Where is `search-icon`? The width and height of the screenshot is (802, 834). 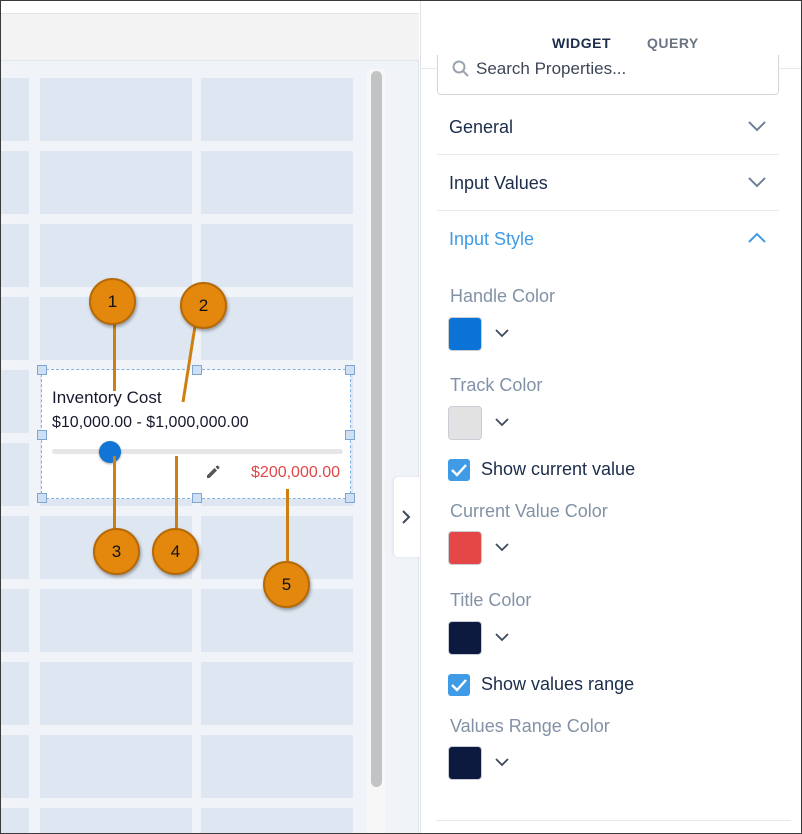 search-icon is located at coordinates (460, 68).